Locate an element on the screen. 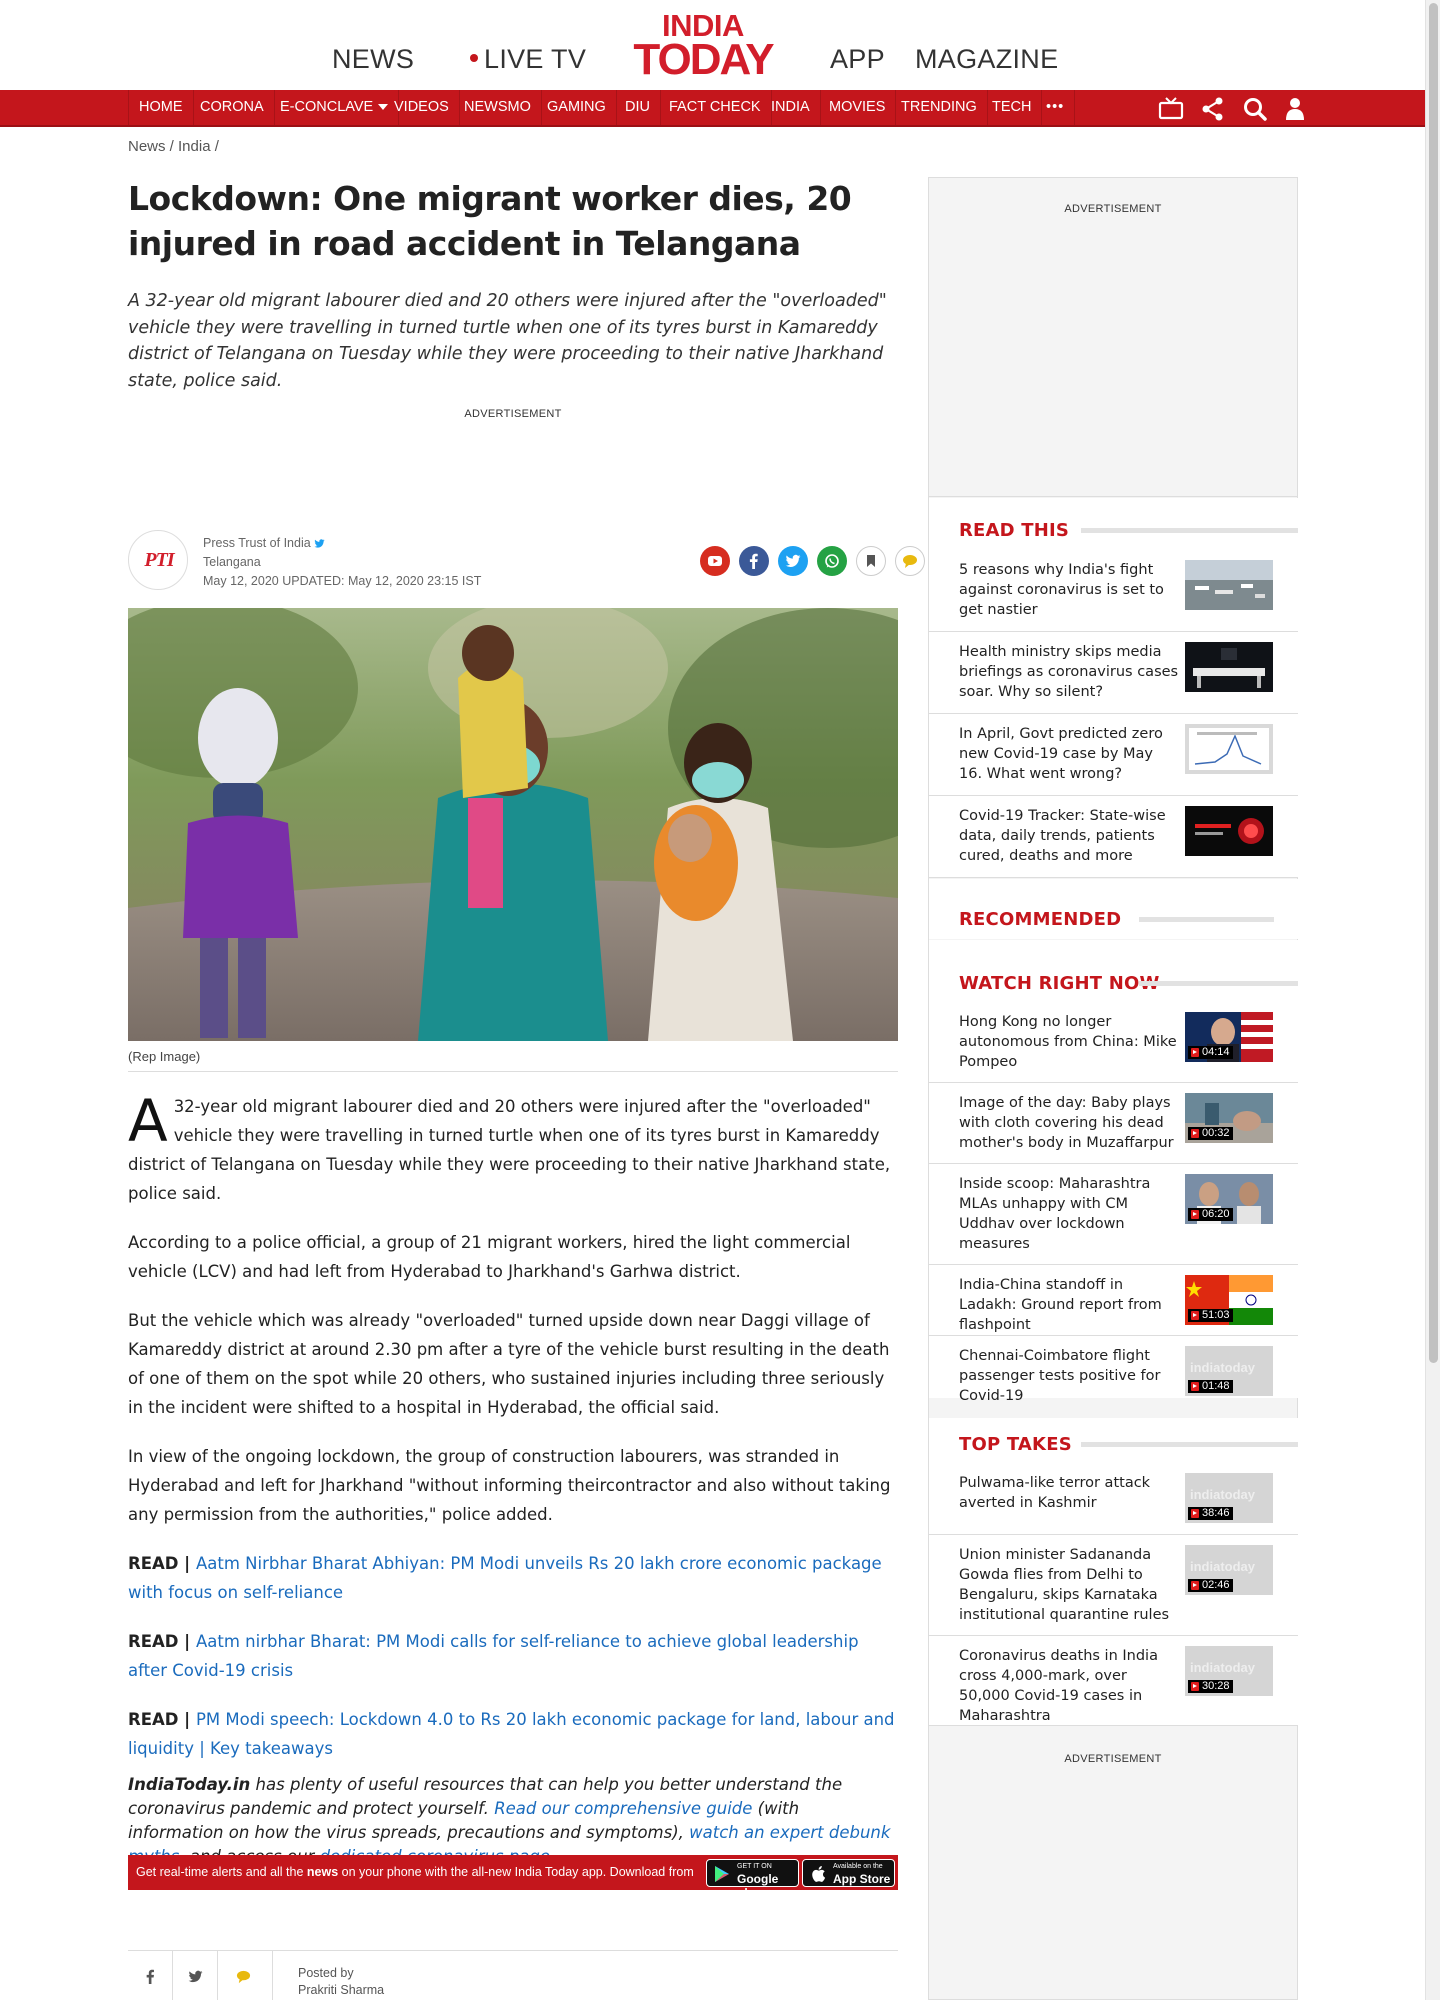 This screenshot has width=1440, height=2000. scrollbar-thumb is located at coordinates (1433, 683).